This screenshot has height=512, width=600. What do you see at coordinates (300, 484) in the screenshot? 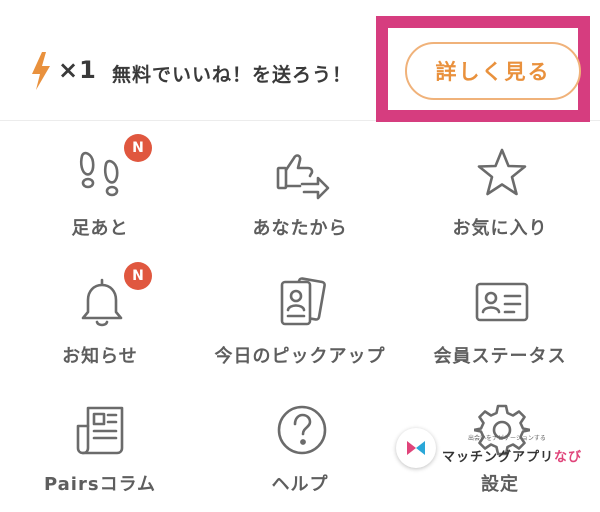
I see `menu-item-label: ヘルプ` at bounding box center [300, 484].